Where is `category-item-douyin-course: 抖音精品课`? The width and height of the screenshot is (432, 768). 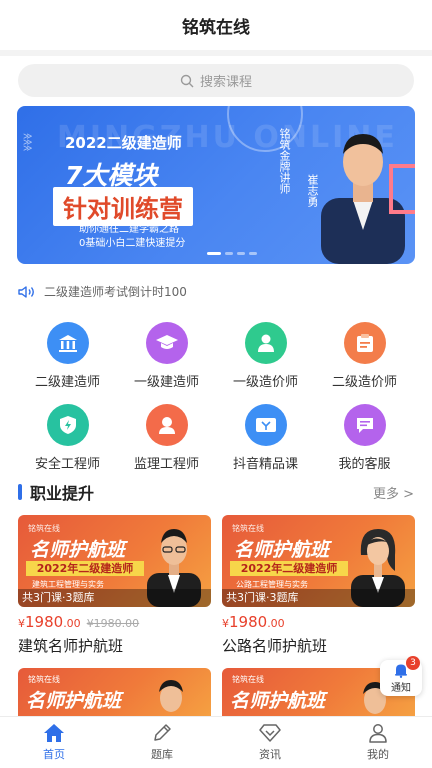
category-item-douyin-course: 抖音精品课 is located at coordinates (265, 438).